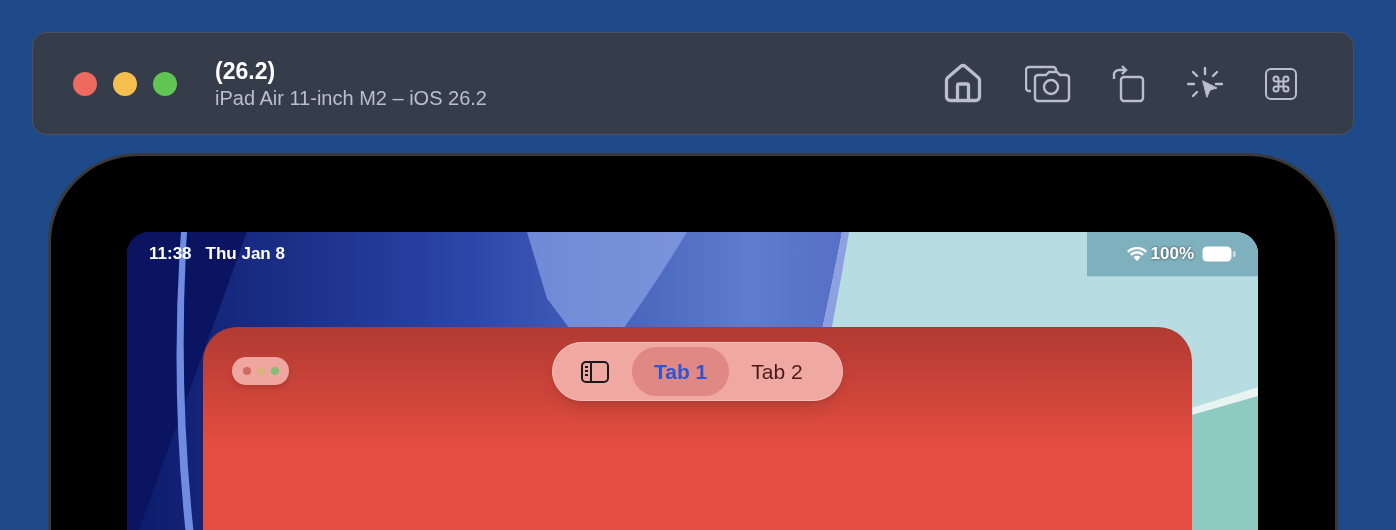 The height and width of the screenshot is (530, 1396). Describe the element at coordinates (777, 371) in the screenshot. I see `tab: Tab 2` at that location.